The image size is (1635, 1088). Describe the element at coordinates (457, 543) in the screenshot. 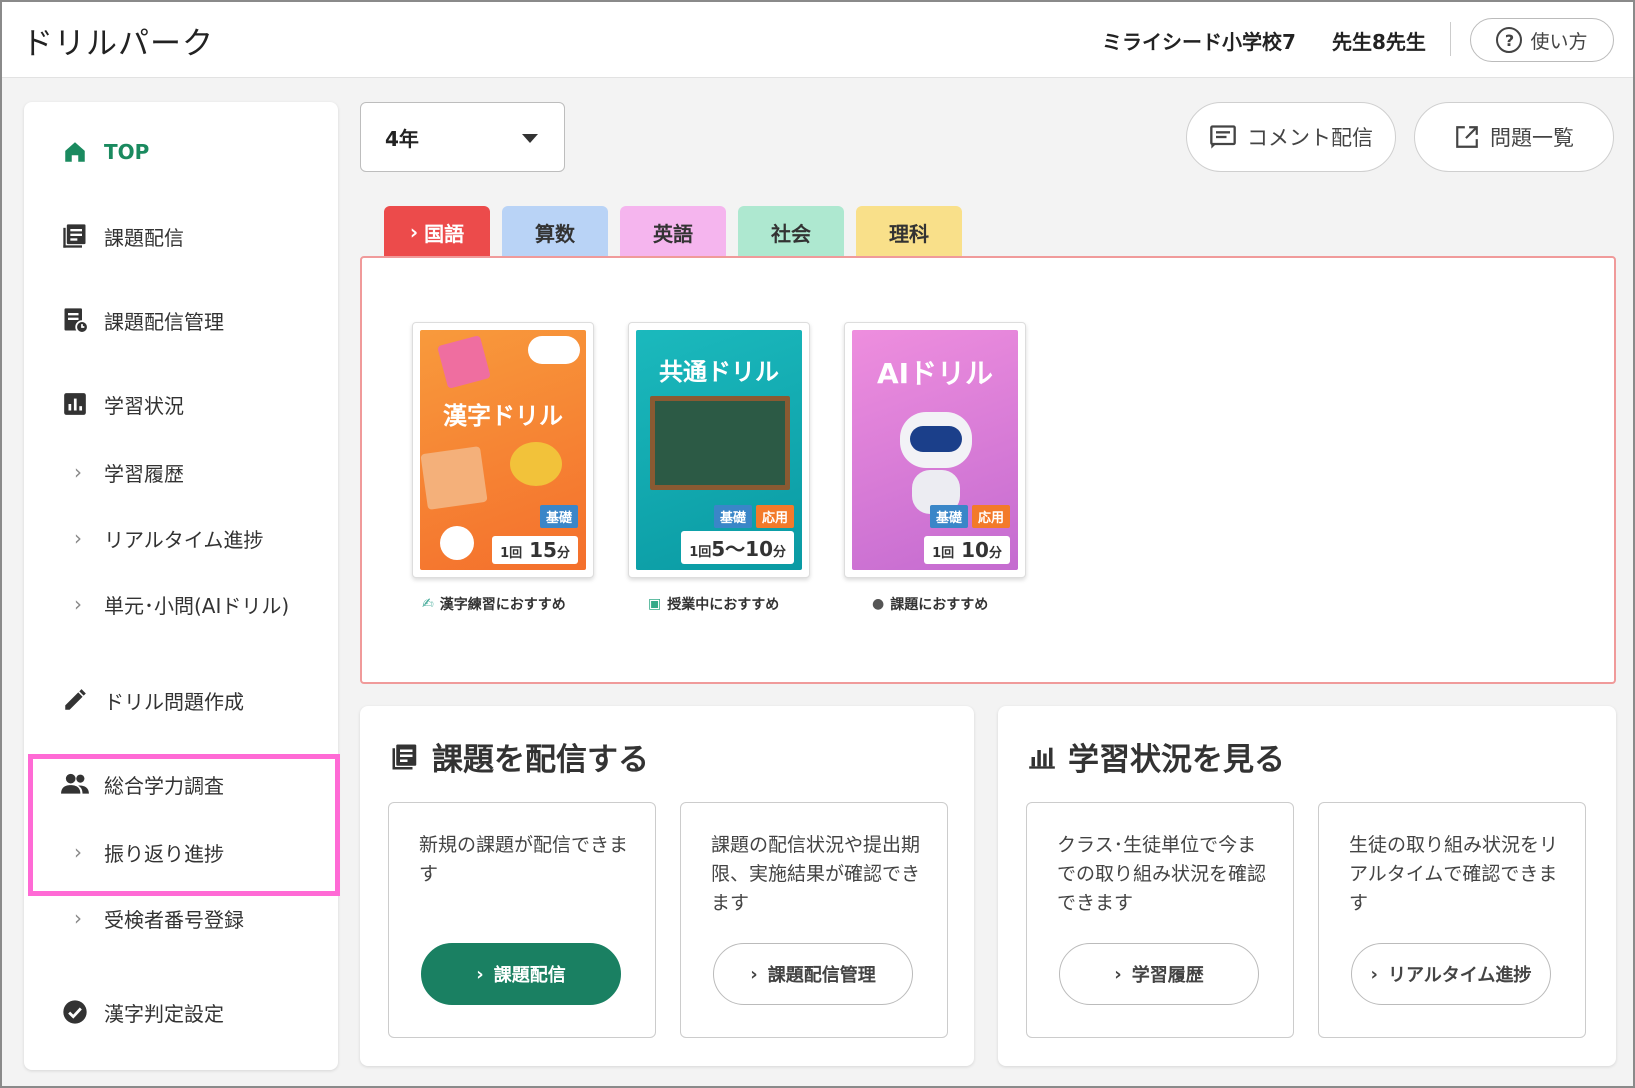

I see `flower-icon` at that location.